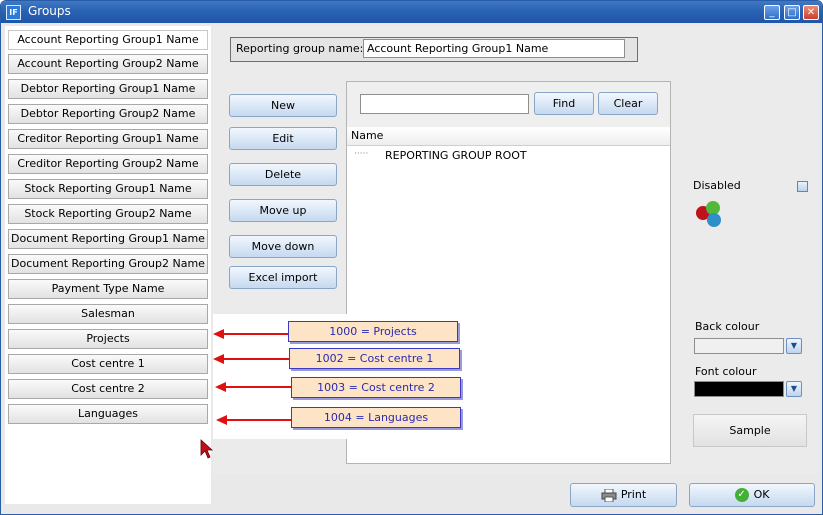  What do you see at coordinates (108, 139) in the screenshot?
I see `group-item: Creditor Reporting Group1 Name` at bounding box center [108, 139].